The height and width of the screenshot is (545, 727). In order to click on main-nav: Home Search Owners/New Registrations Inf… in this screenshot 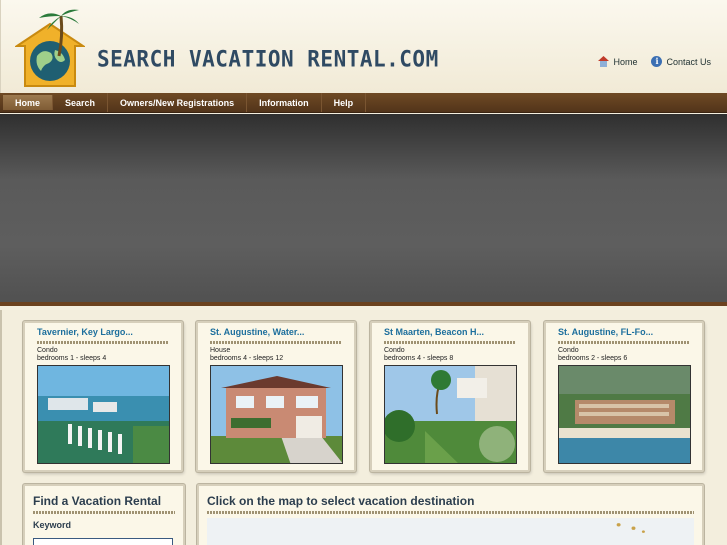, I will do `click(363, 103)`.